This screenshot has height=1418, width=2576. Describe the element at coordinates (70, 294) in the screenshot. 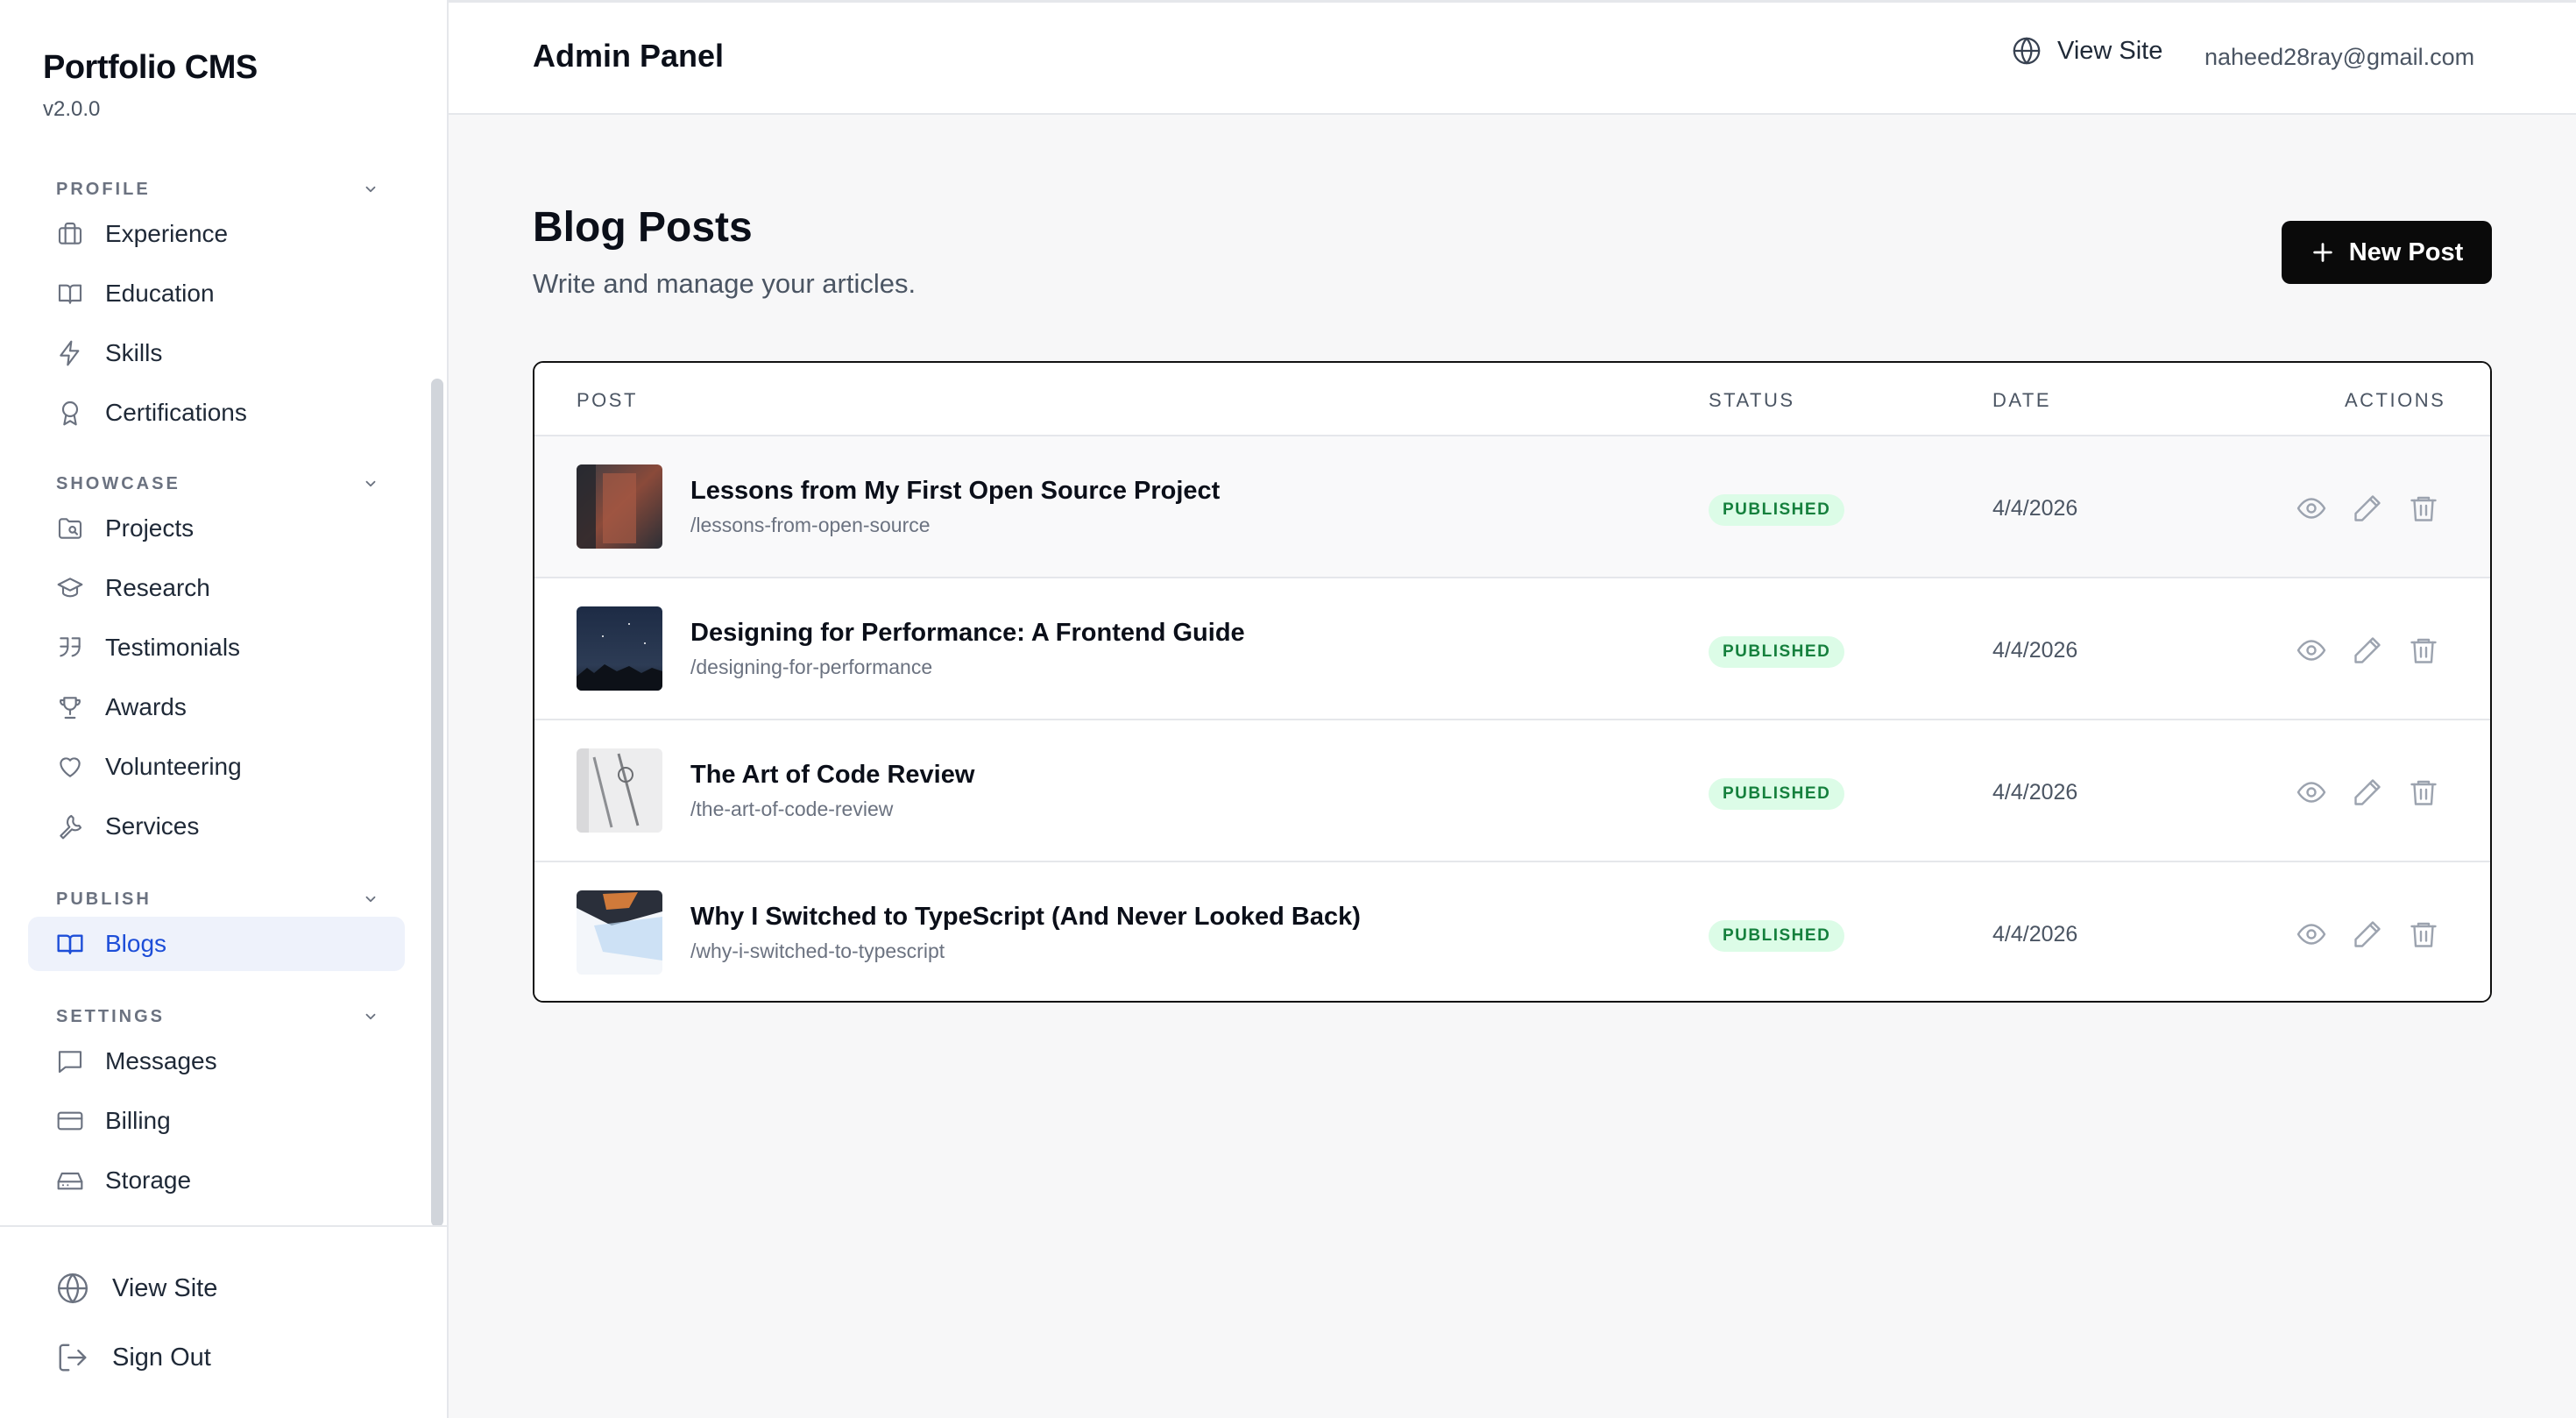

I see `book-open-icon` at that location.